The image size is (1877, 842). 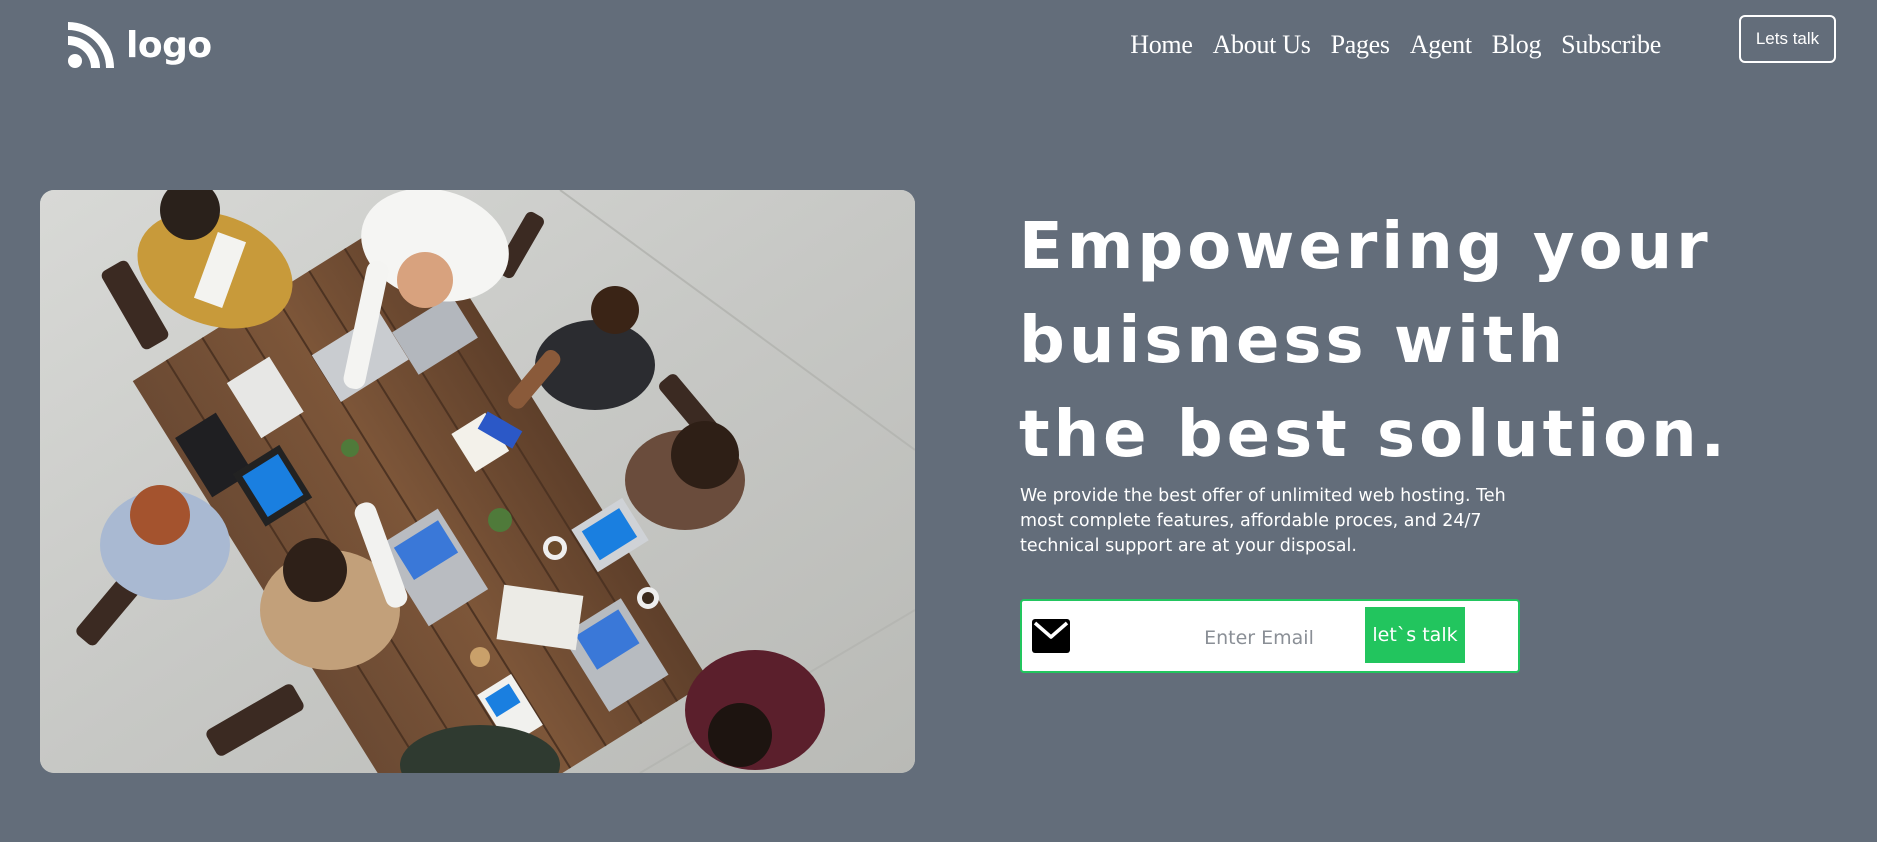 I want to click on site-logo: logo, so click(x=140, y=45).